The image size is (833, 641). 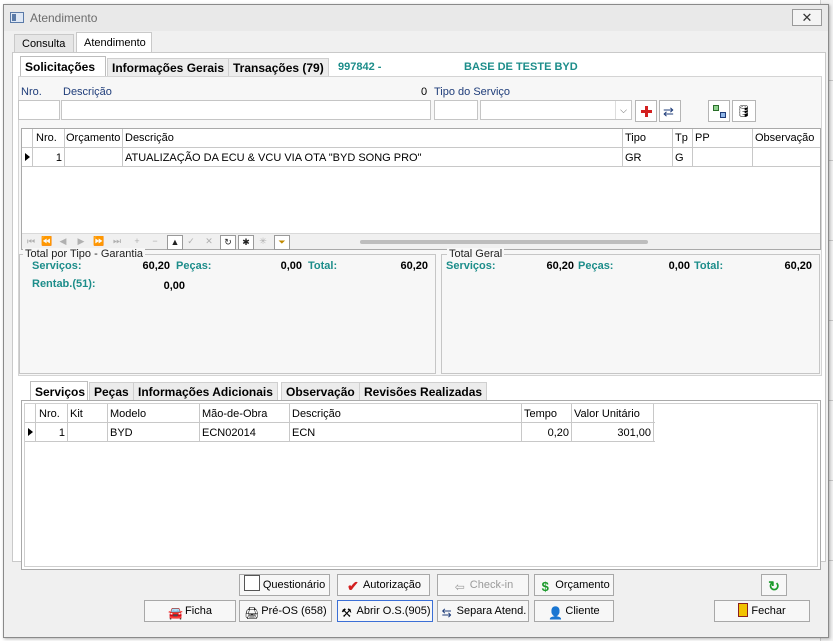 I want to click on fechar-button: Fechar, so click(x=762, y=611).